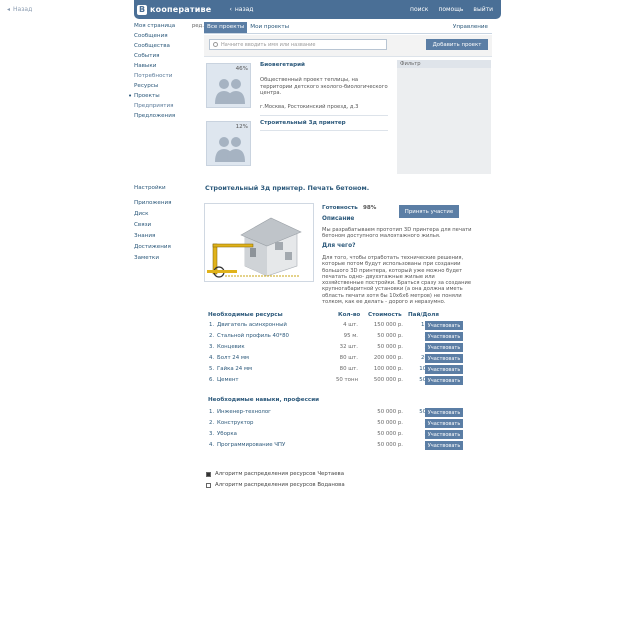 This screenshot has width=640, height=626. What do you see at coordinates (23, 9) in the screenshot?
I see `back-link-label: Назад` at bounding box center [23, 9].